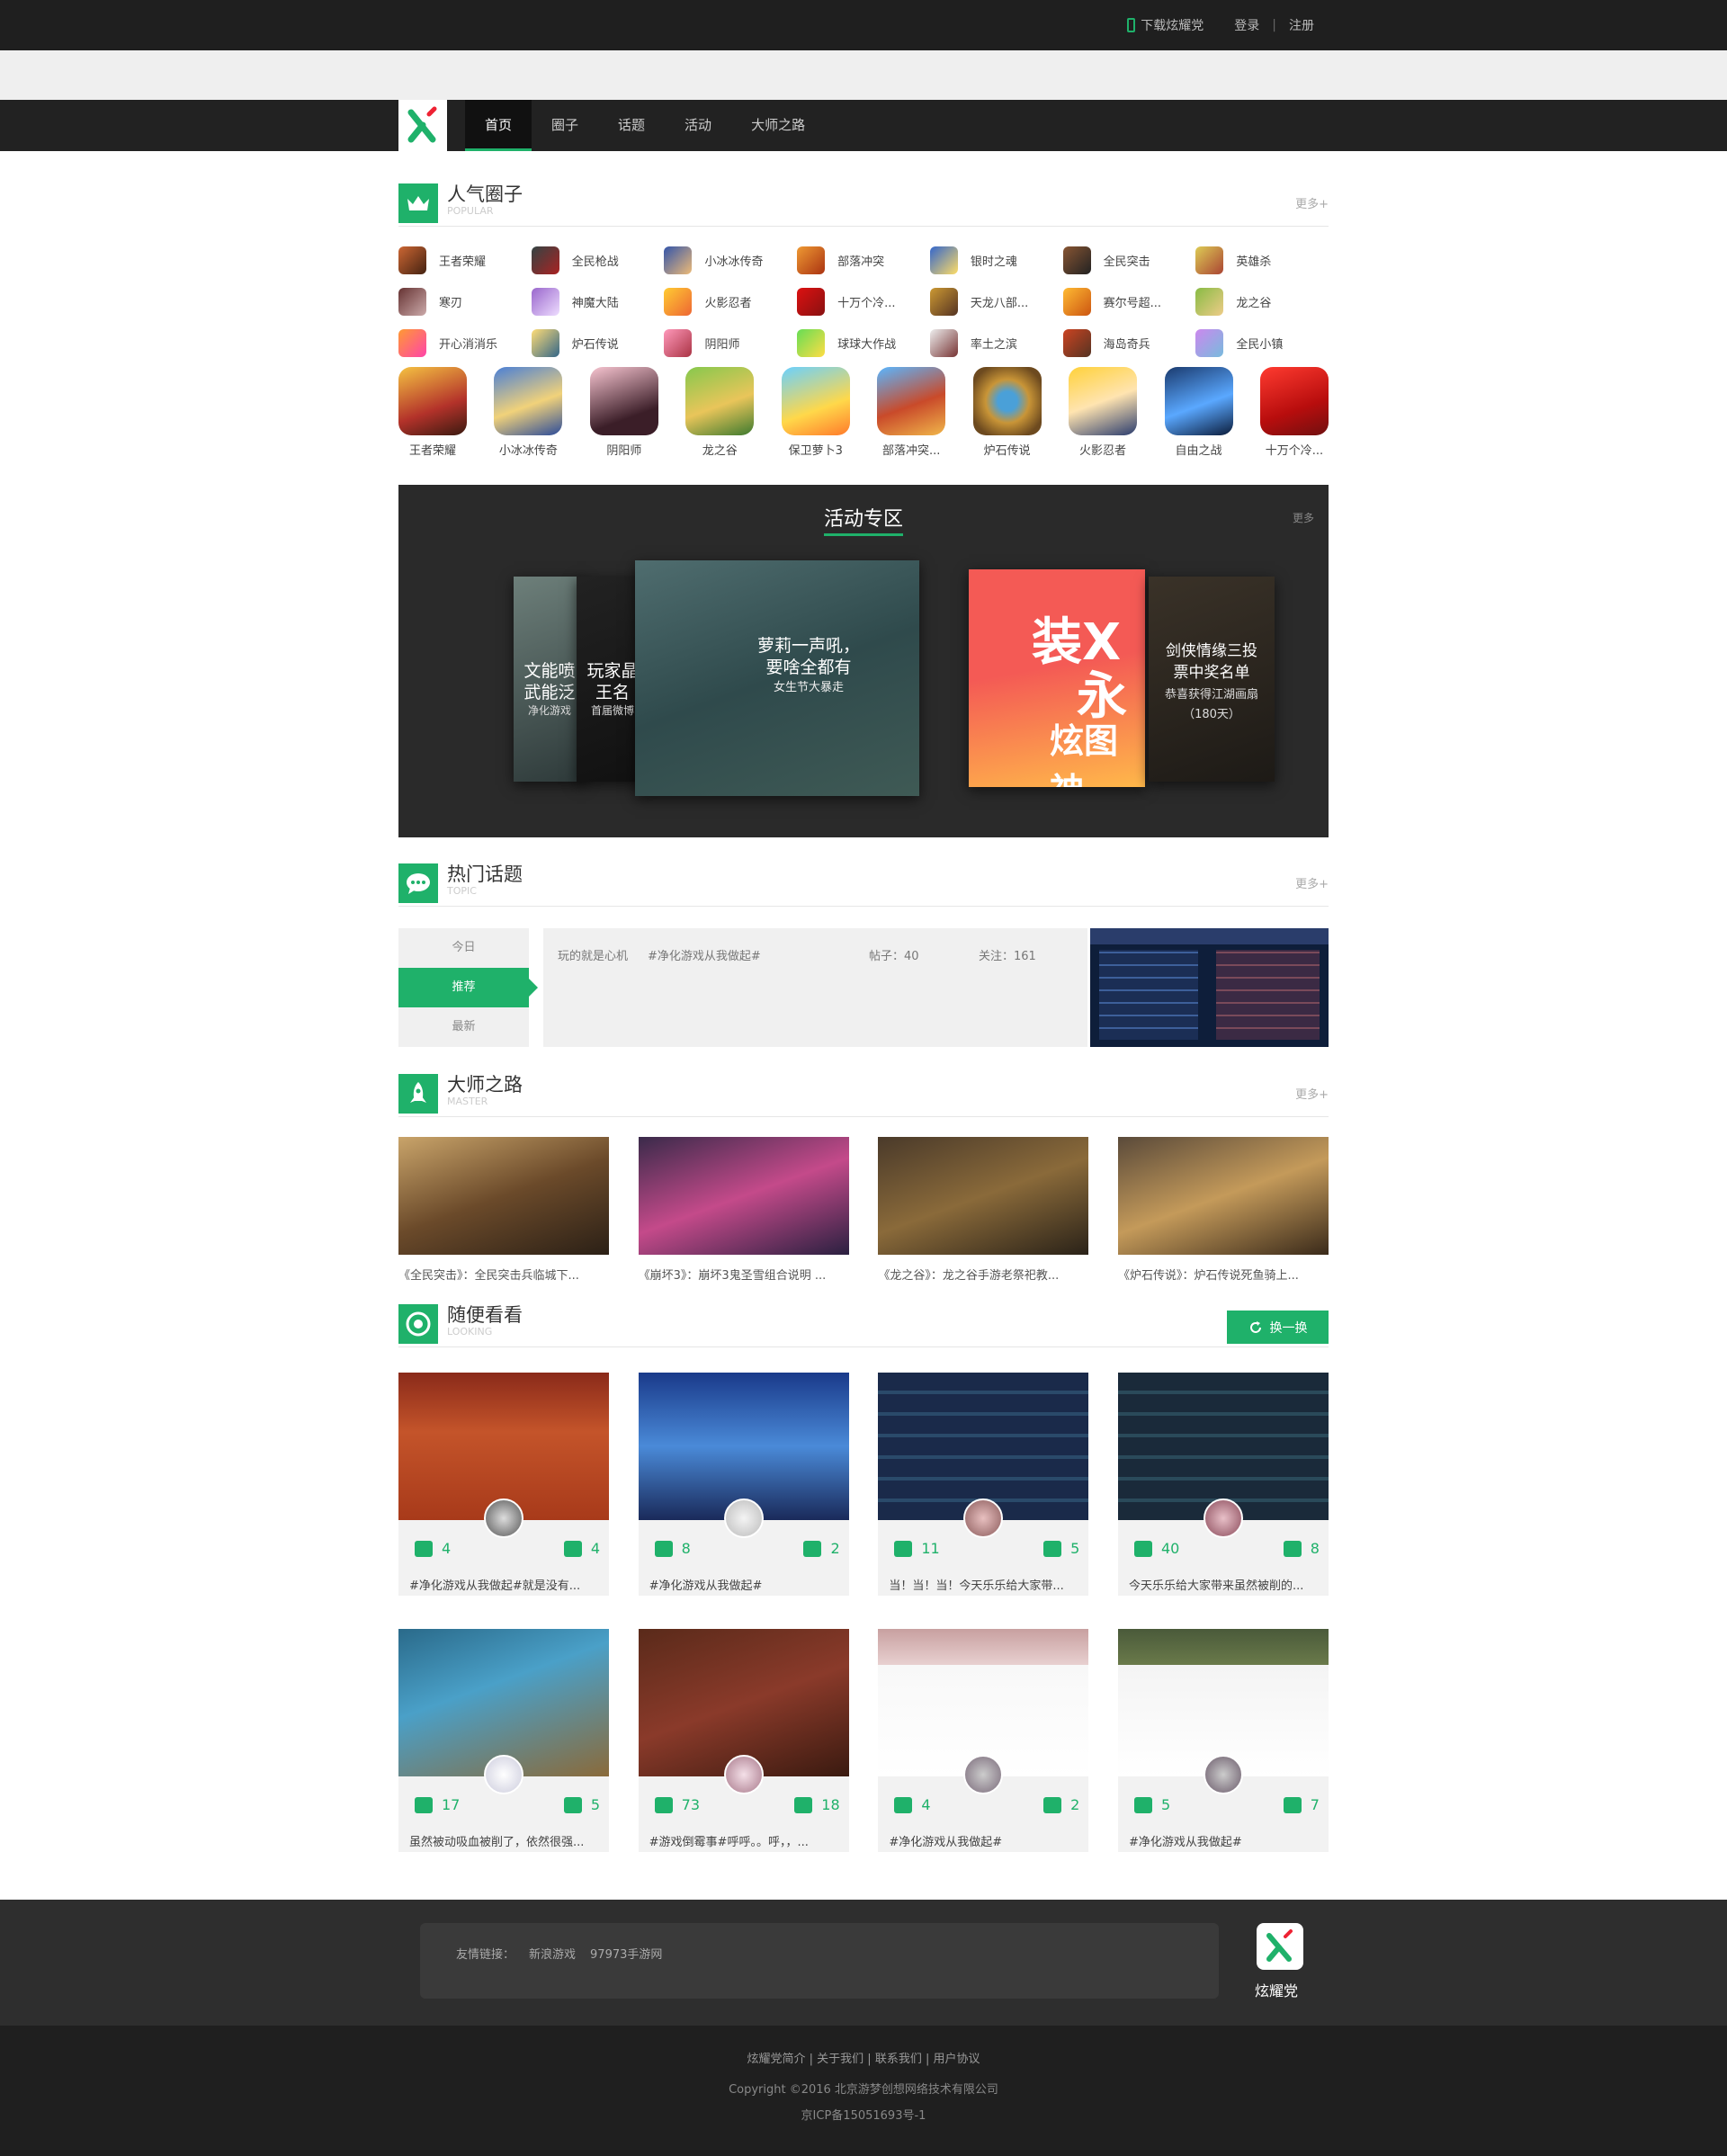  What do you see at coordinates (1247, 25) in the screenshot?
I see `login-link: 登录` at bounding box center [1247, 25].